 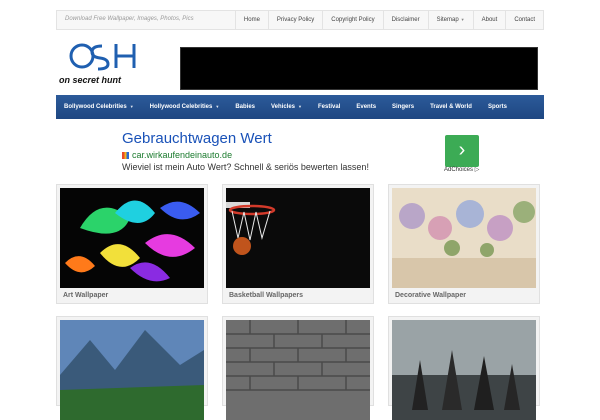 I want to click on ad-url: car.wirkaufendeinauto.de, so click(x=177, y=155).